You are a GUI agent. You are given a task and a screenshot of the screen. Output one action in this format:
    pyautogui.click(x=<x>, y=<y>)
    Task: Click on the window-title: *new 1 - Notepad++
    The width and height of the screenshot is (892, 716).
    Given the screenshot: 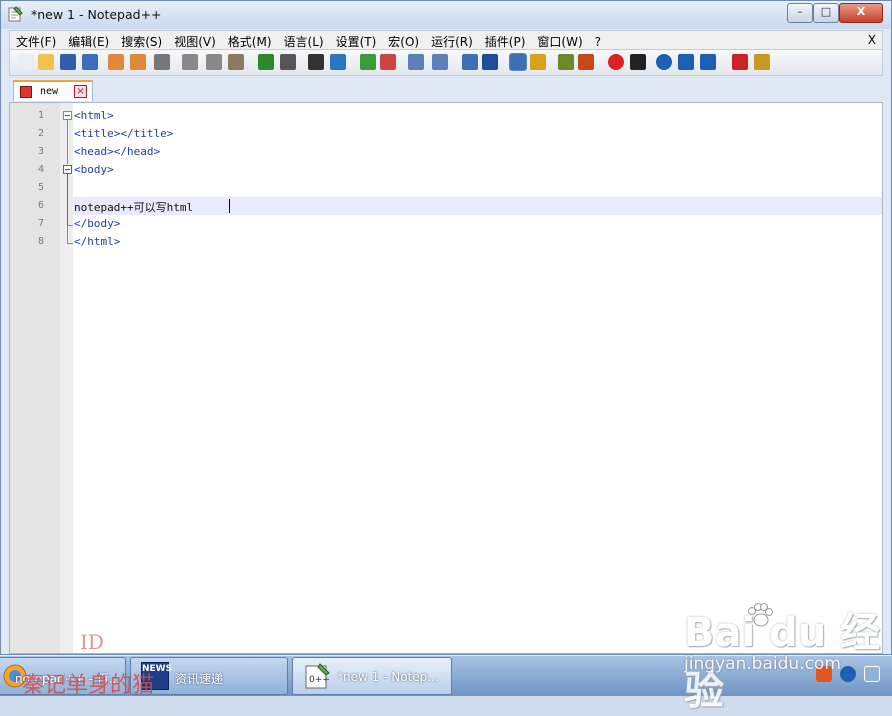 What is the action you would take?
    pyautogui.click(x=96, y=14)
    